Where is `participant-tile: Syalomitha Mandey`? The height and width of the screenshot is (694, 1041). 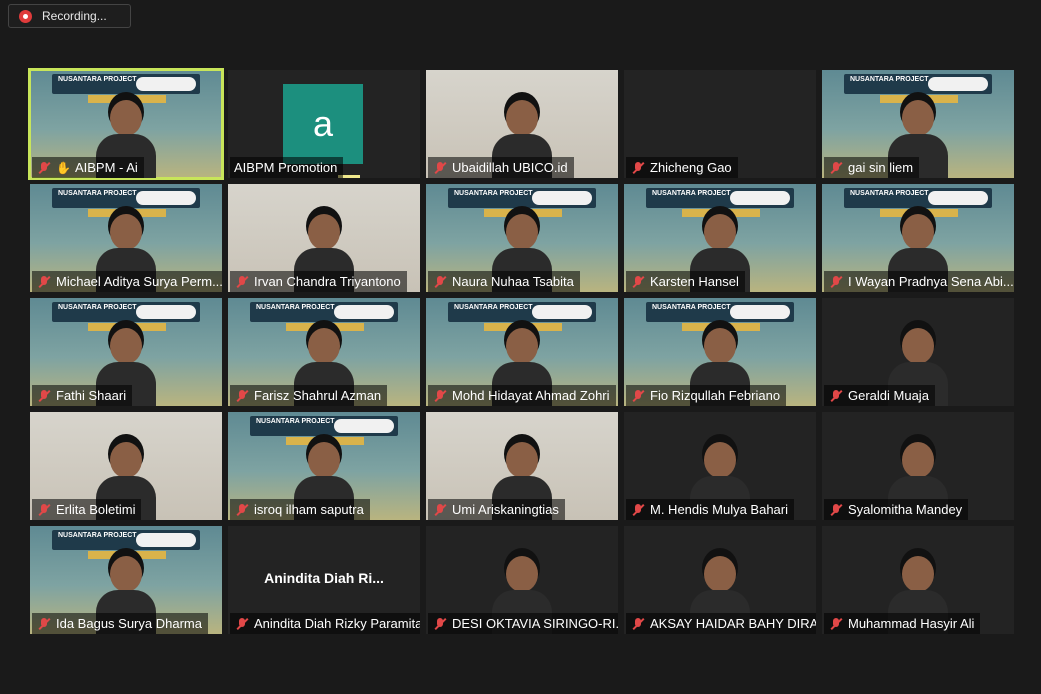 participant-tile: Syalomitha Mandey is located at coordinates (918, 466).